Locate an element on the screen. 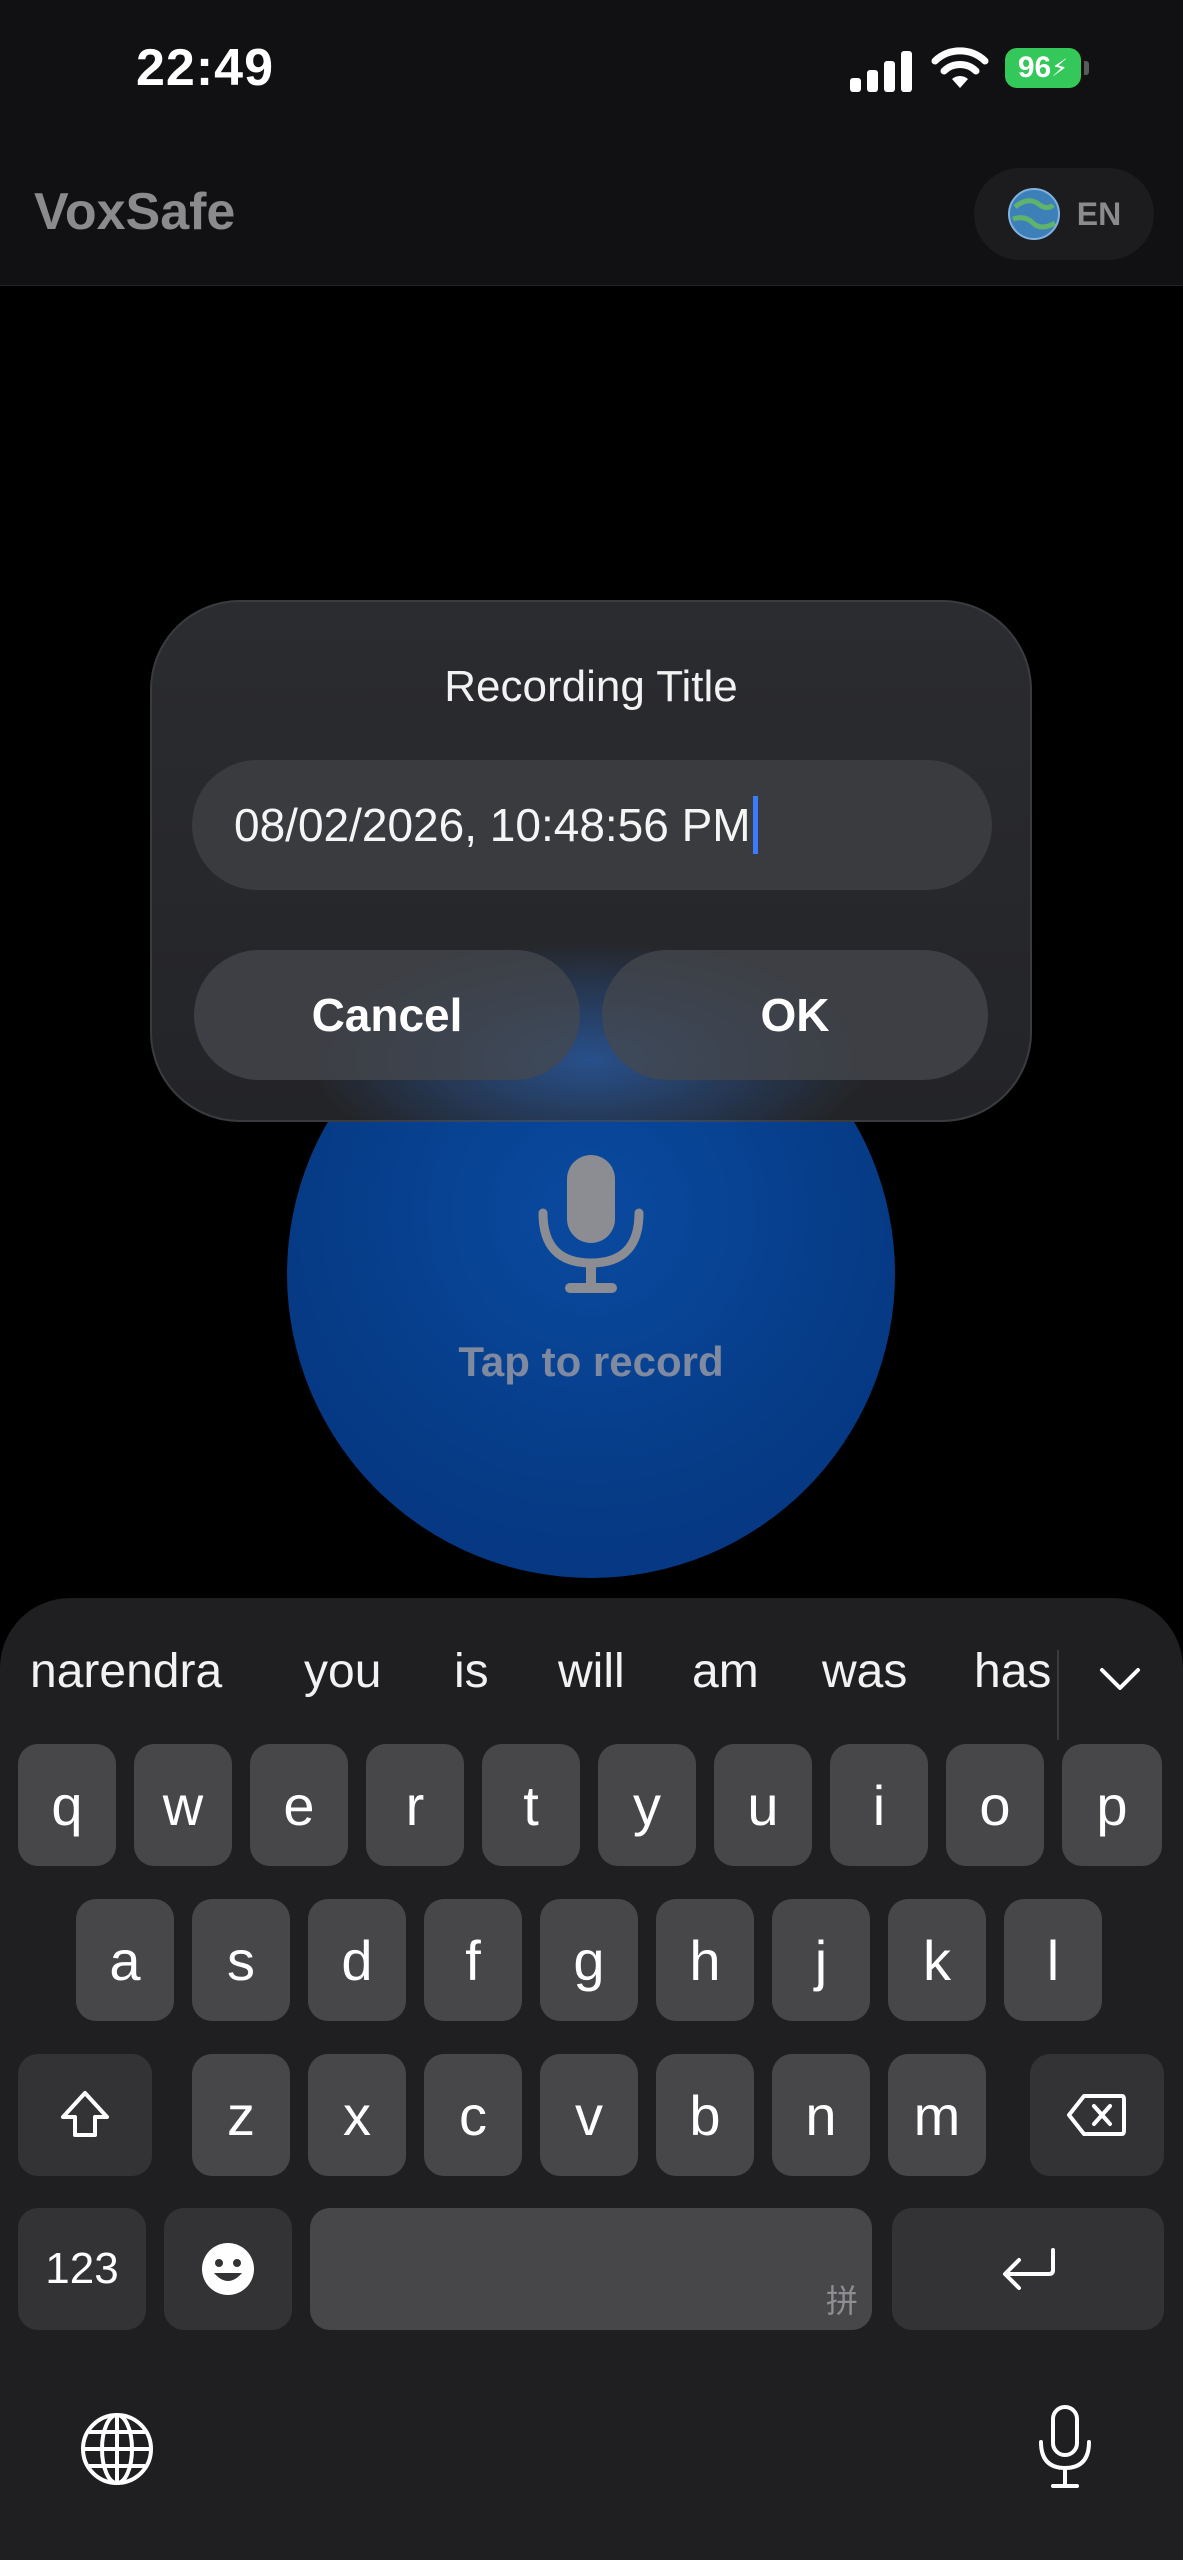 Image resolution: width=1183 pixels, height=2560 pixels. key-w: w is located at coordinates (183, 1805).